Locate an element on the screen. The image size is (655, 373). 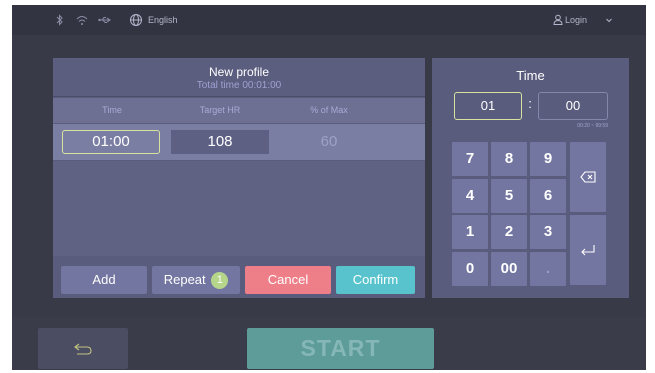
enter-key is located at coordinates (588, 250).